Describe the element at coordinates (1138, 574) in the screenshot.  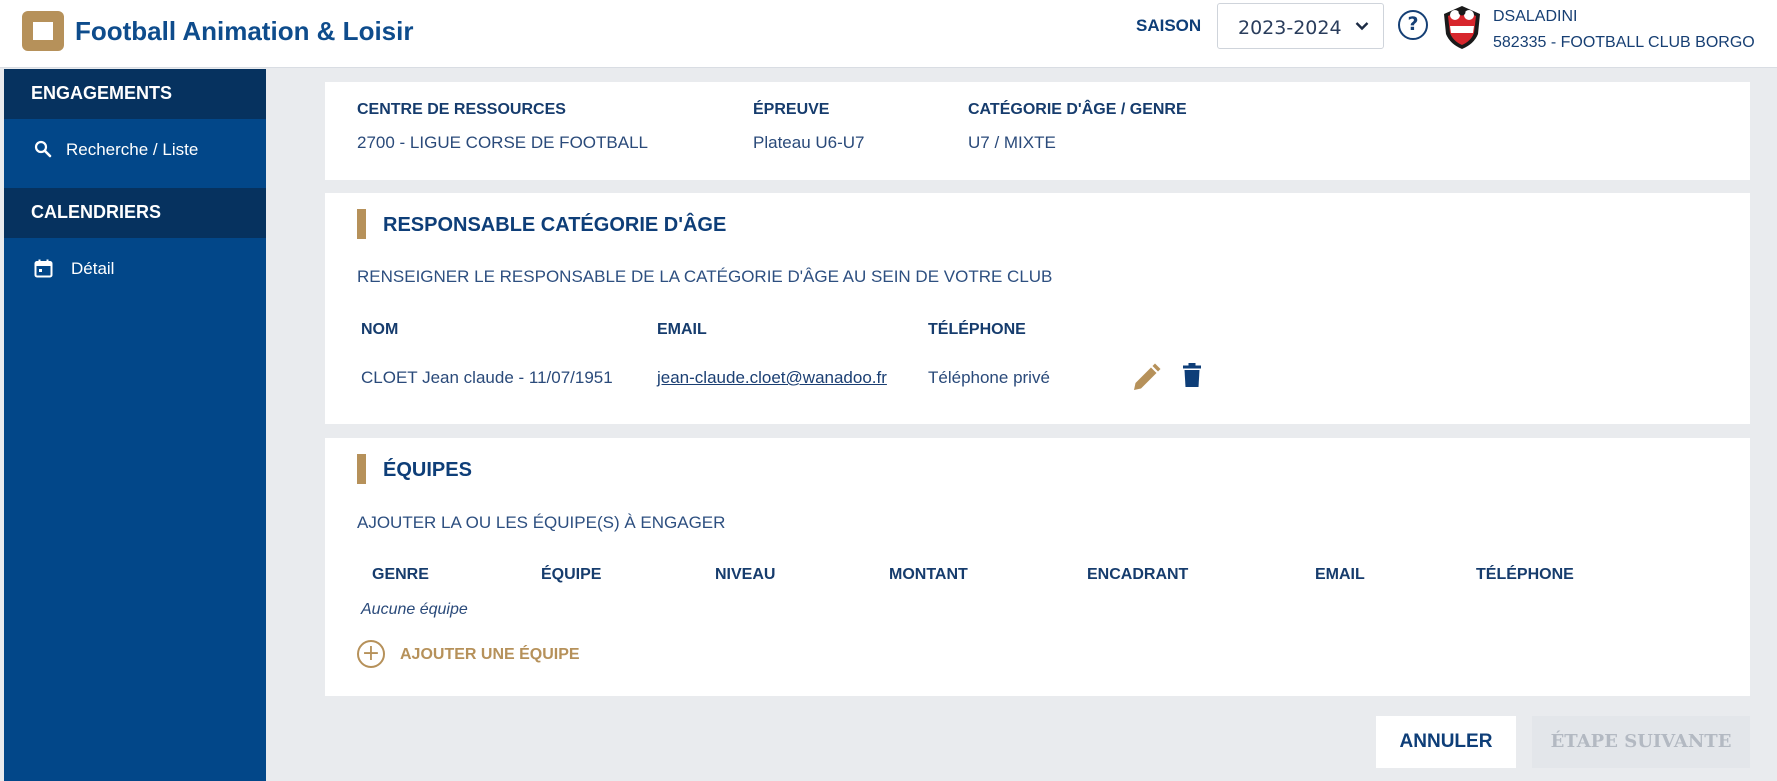
I see `column-header-encadrant: ENCADRANT` at that location.